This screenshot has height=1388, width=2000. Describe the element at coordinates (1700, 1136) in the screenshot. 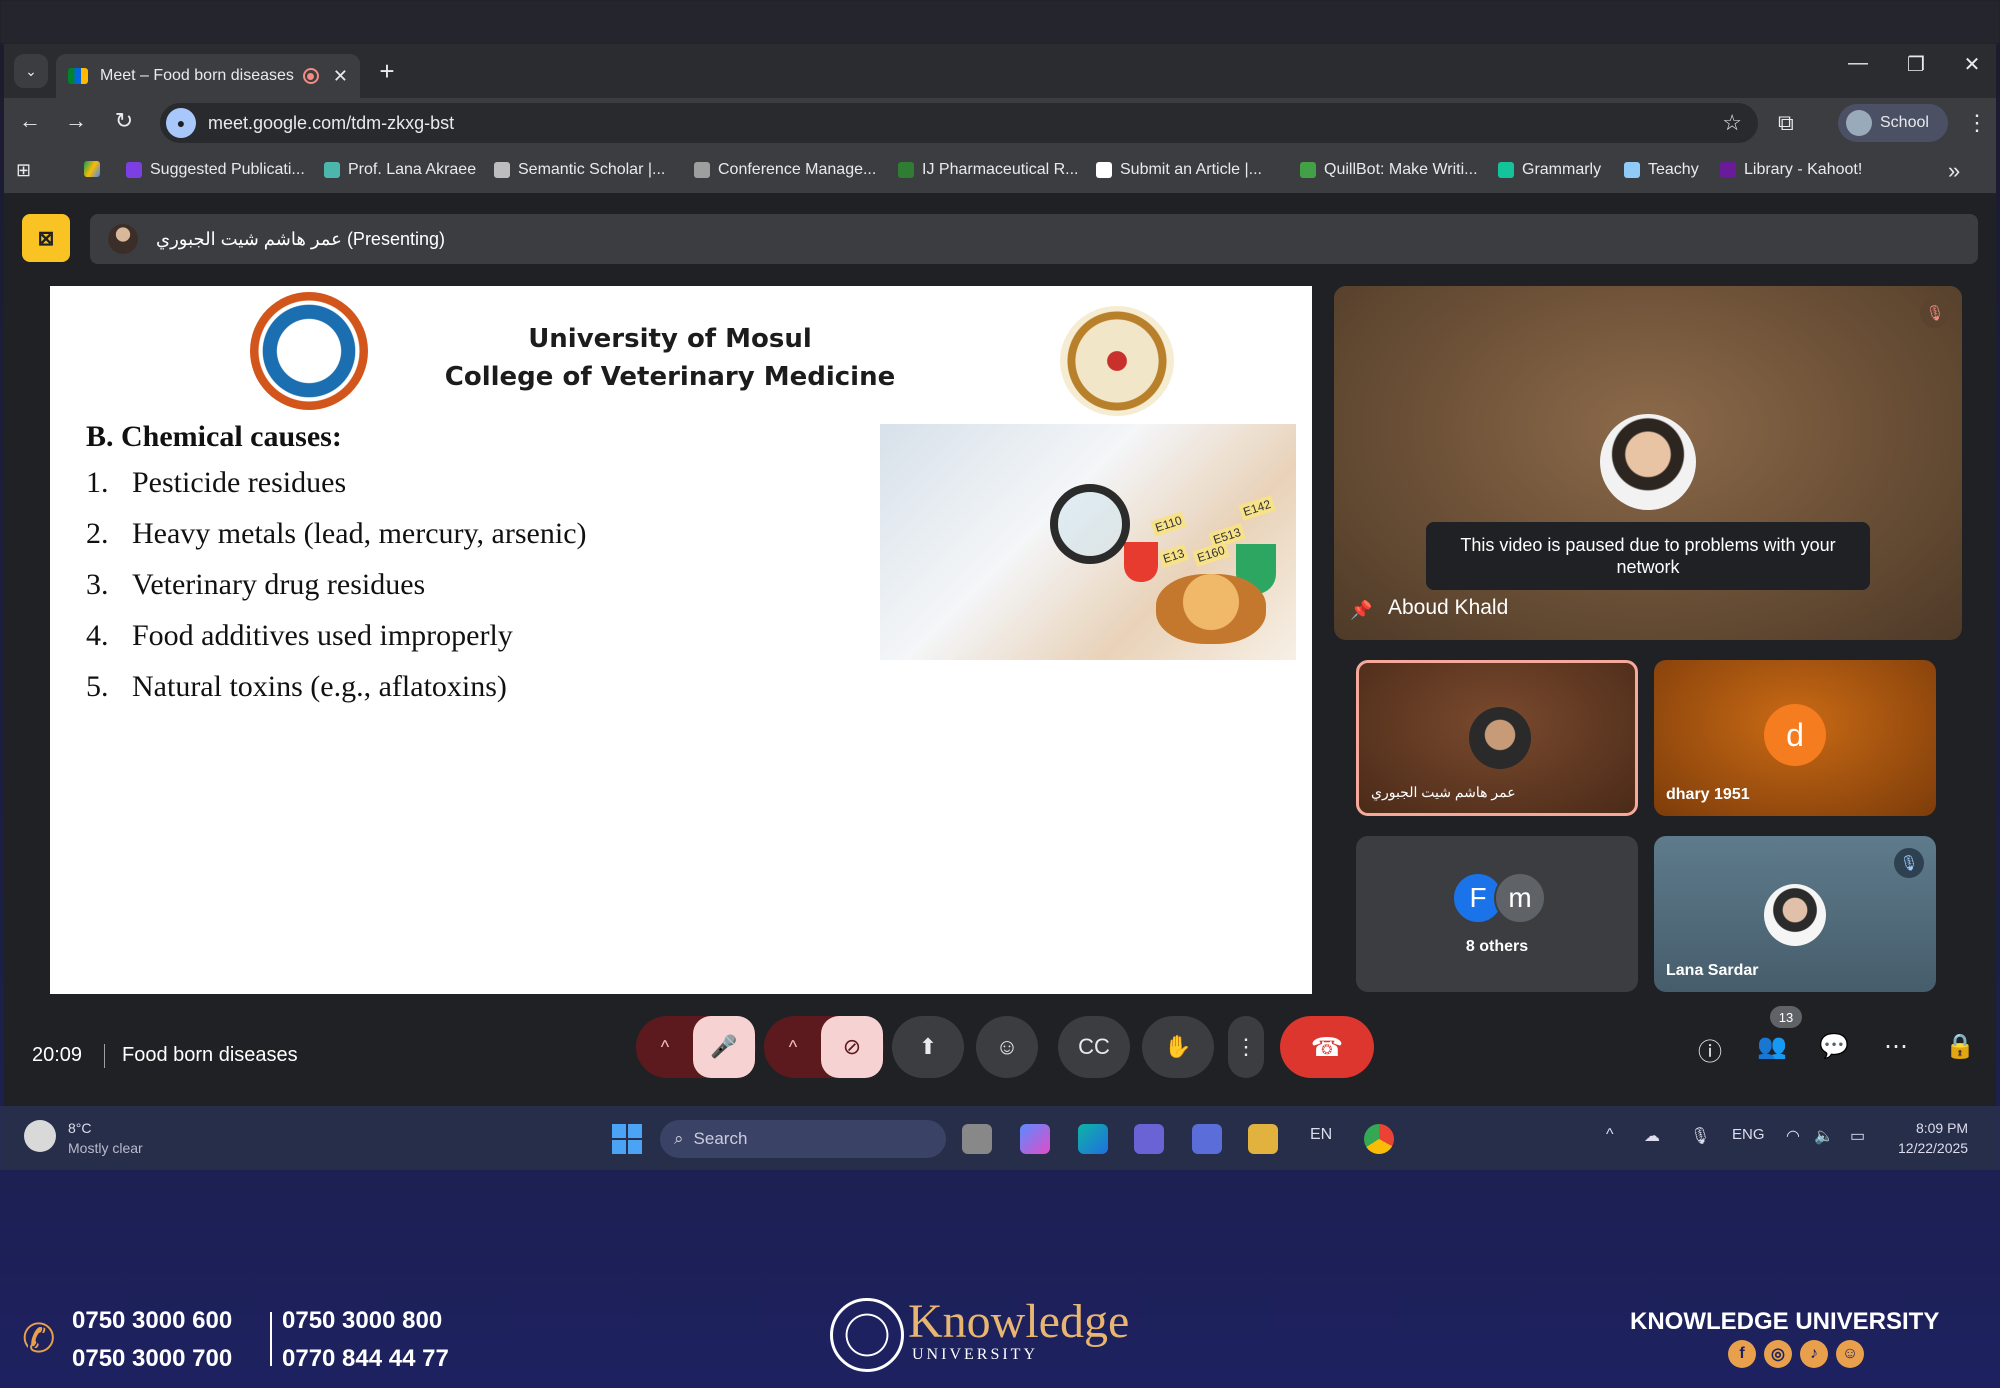

I see `microphone-tray-icon: 🎙` at that location.